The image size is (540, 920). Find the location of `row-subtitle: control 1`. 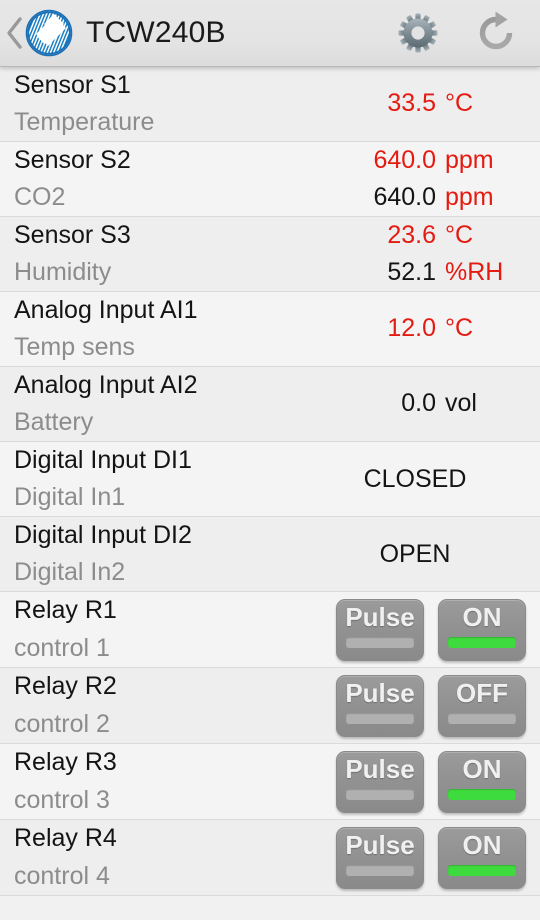

row-subtitle: control 1 is located at coordinates (62, 647).